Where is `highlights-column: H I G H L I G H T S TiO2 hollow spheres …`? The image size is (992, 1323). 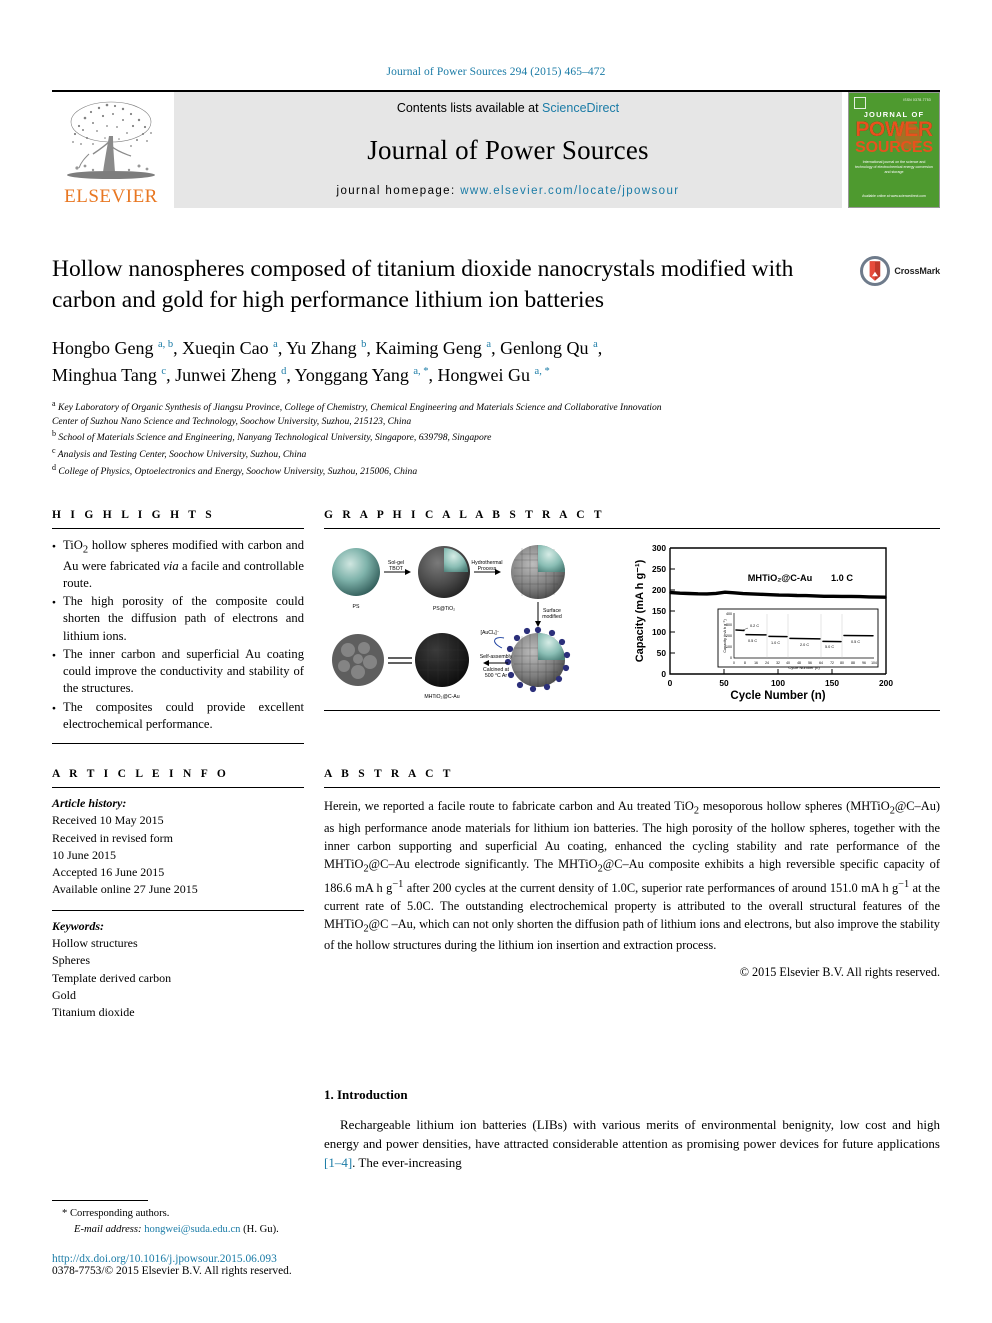
highlights-column: H I G H L I G H T S TiO2 hollow spheres … is located at coordinates (178, 627).